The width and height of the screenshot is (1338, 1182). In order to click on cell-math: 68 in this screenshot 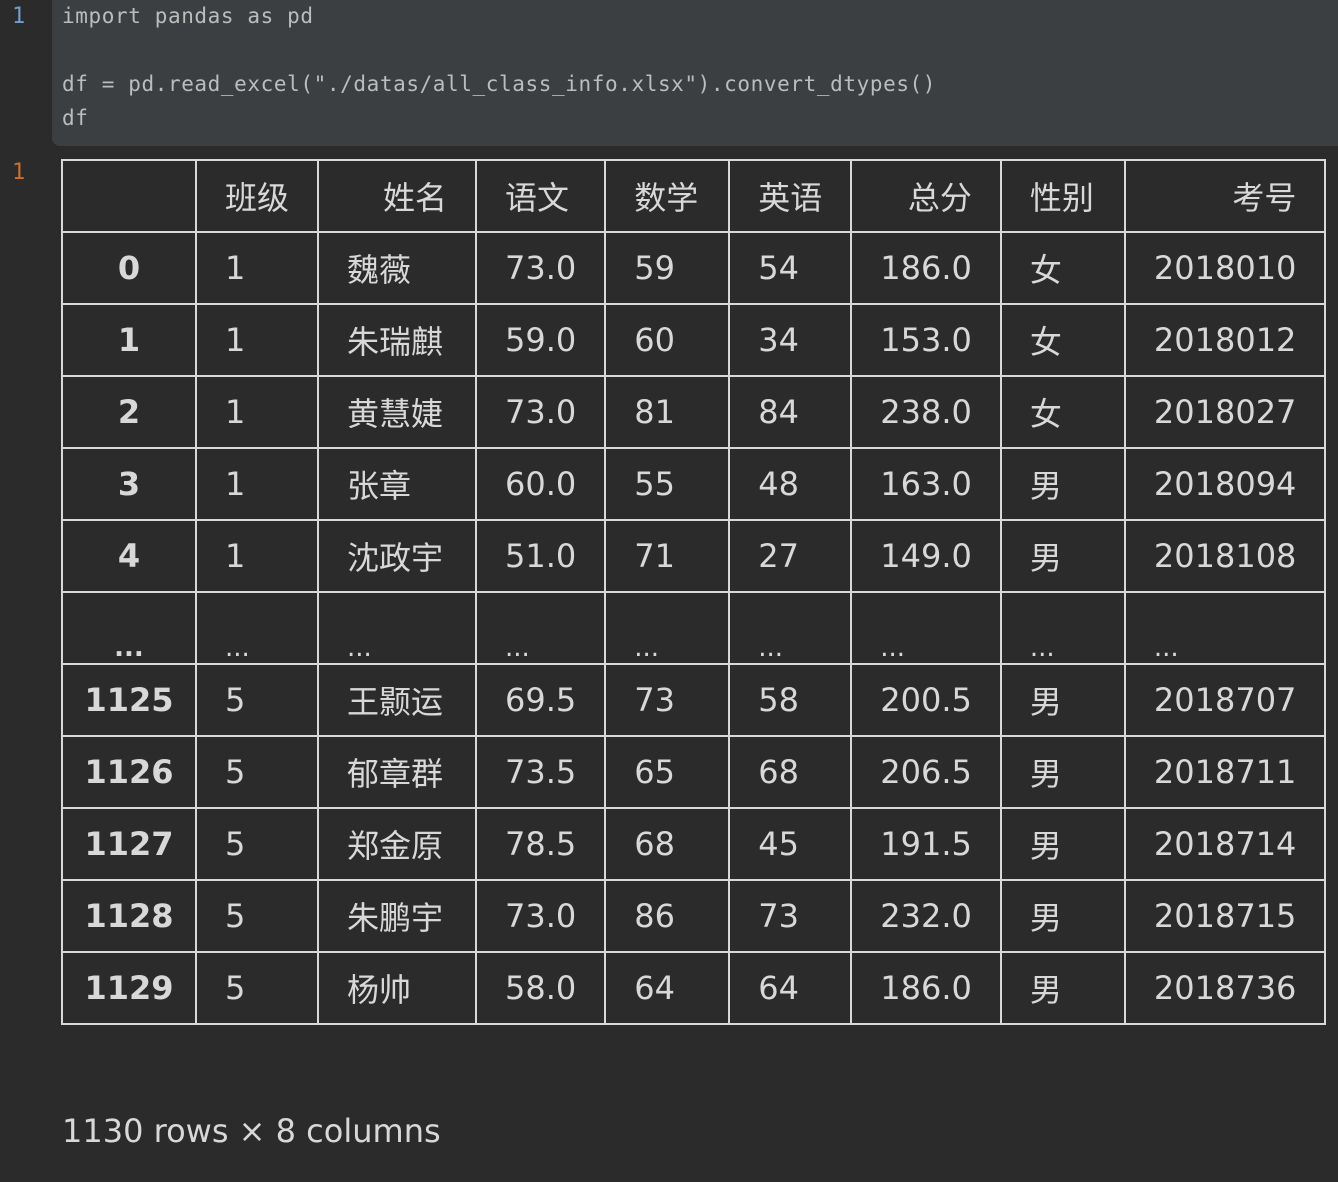, I will do `click(667, 844)`.